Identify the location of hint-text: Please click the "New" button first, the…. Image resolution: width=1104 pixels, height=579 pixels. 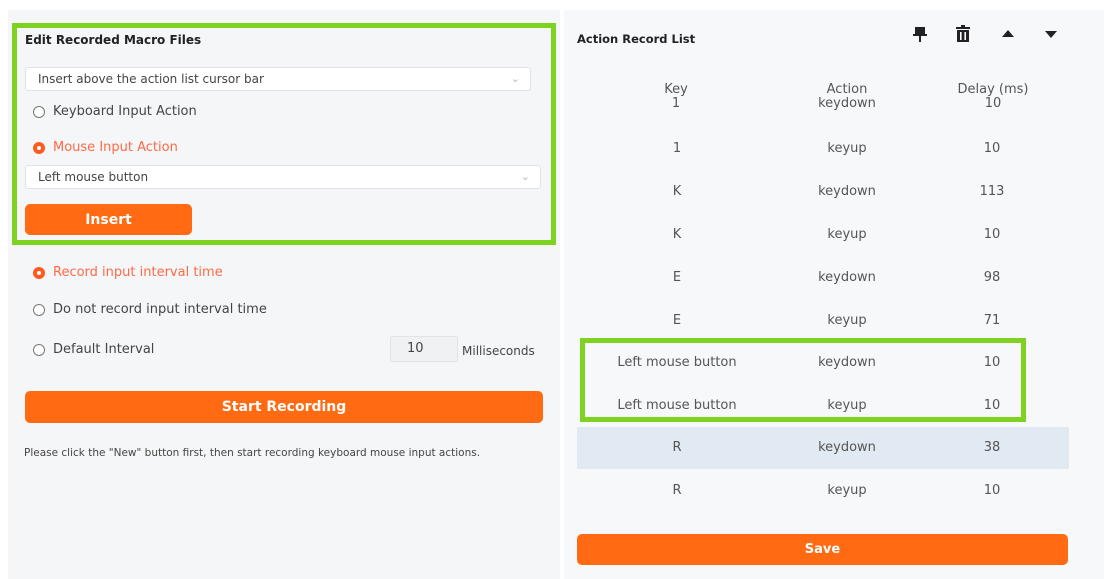
(252, 453).